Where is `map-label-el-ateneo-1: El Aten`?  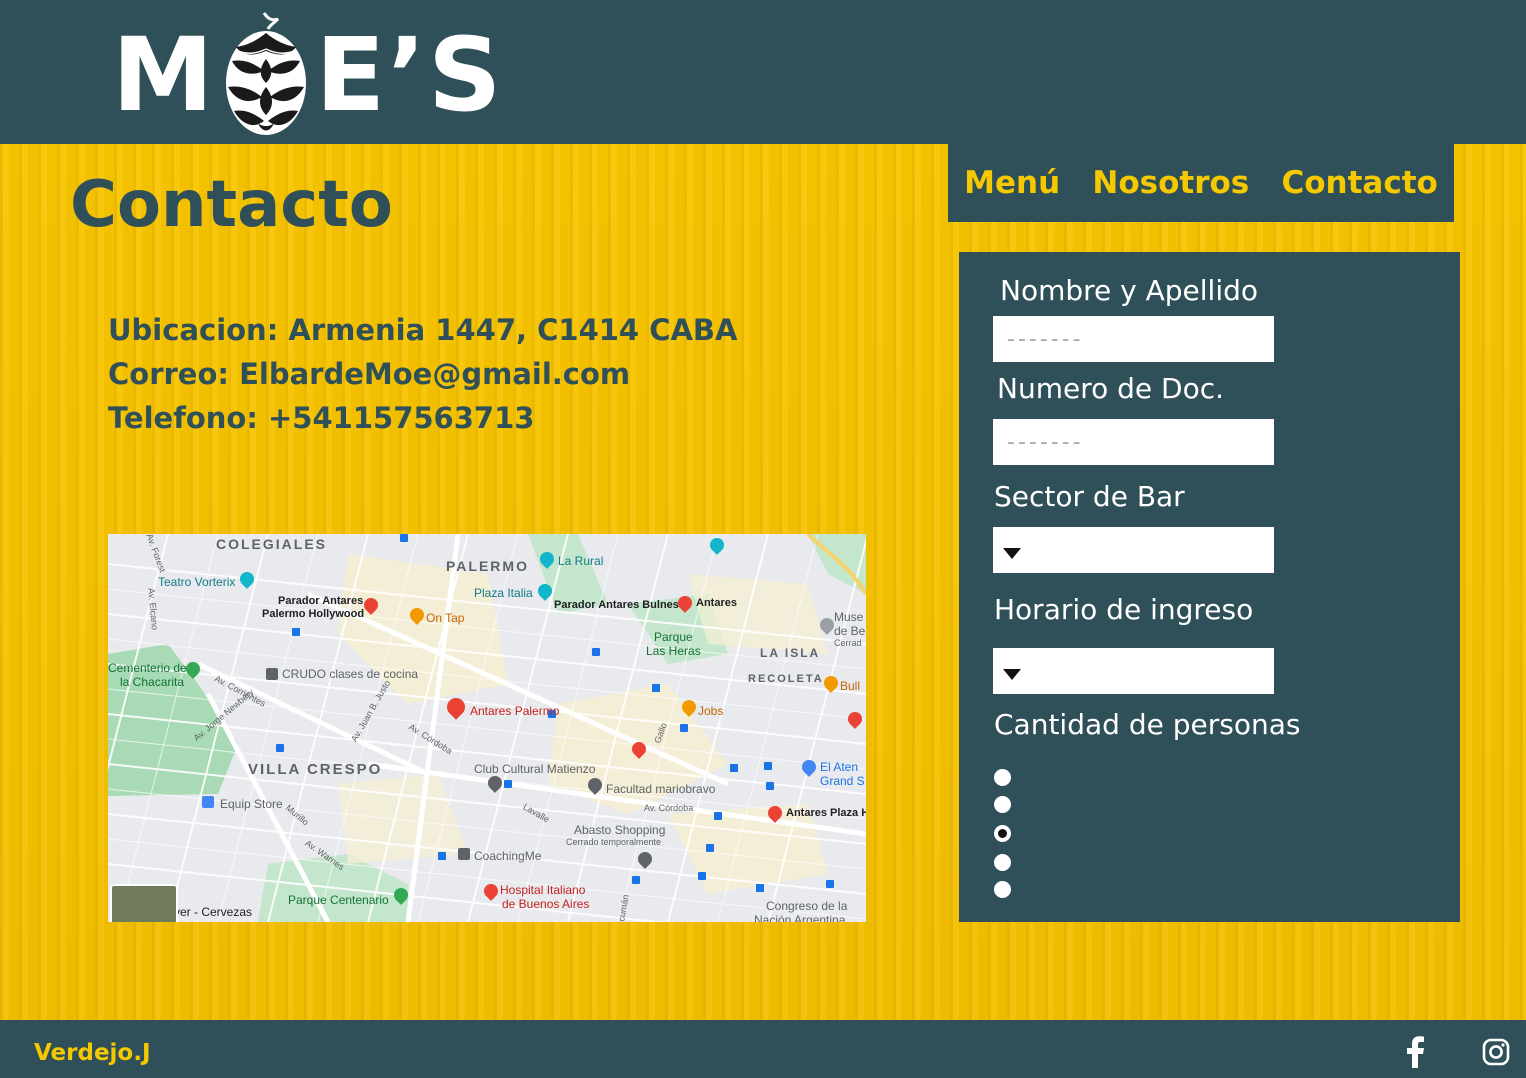
map-label-el-ateneo-1: El Aten is located at coordinates (839, 767).